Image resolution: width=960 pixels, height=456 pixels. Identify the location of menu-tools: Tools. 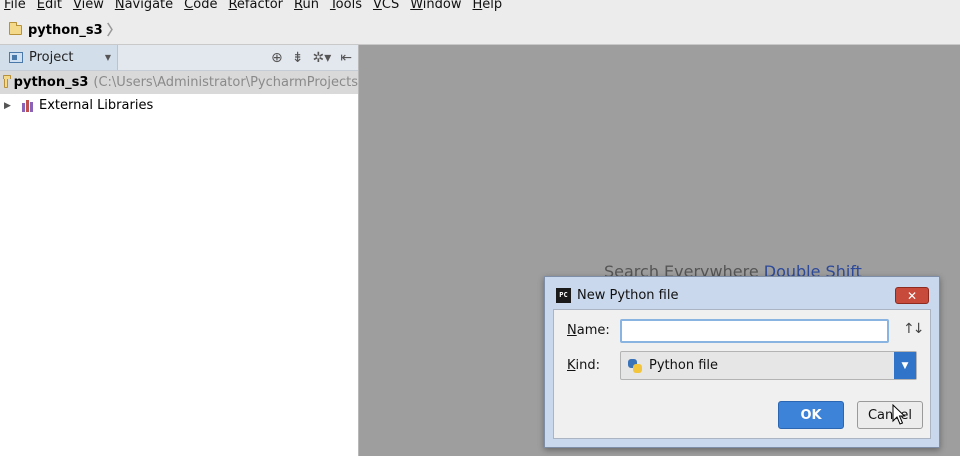
(347, 5).